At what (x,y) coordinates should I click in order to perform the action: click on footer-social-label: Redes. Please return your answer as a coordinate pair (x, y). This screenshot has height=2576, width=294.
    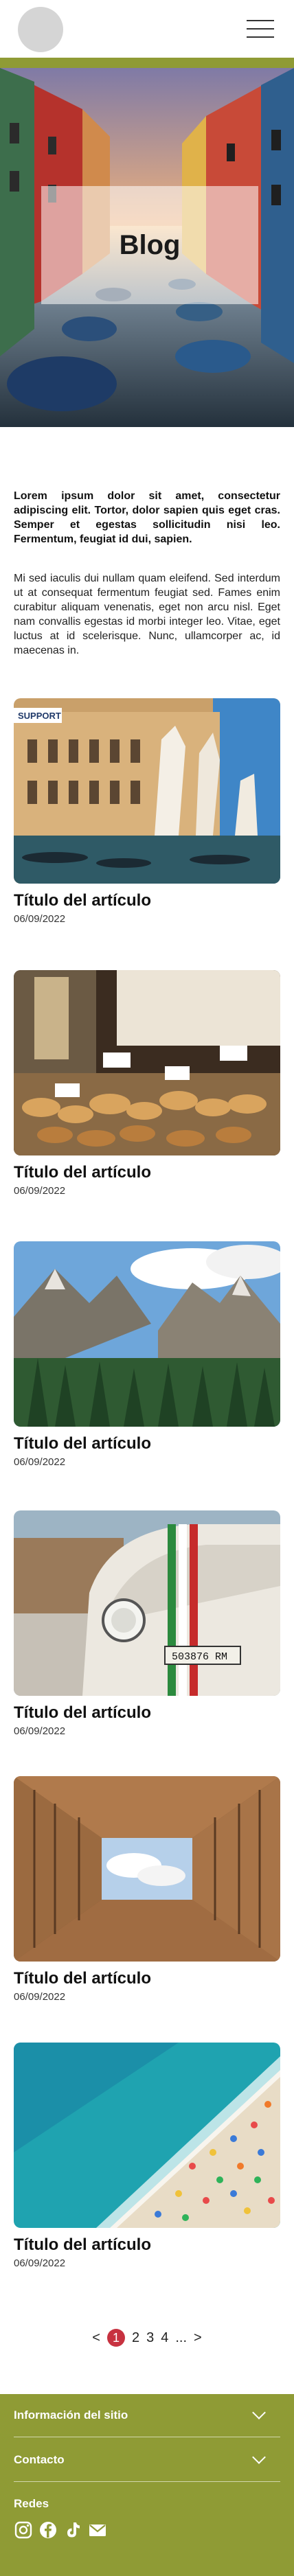
    Looking at the image, I should click on (32, 2503).